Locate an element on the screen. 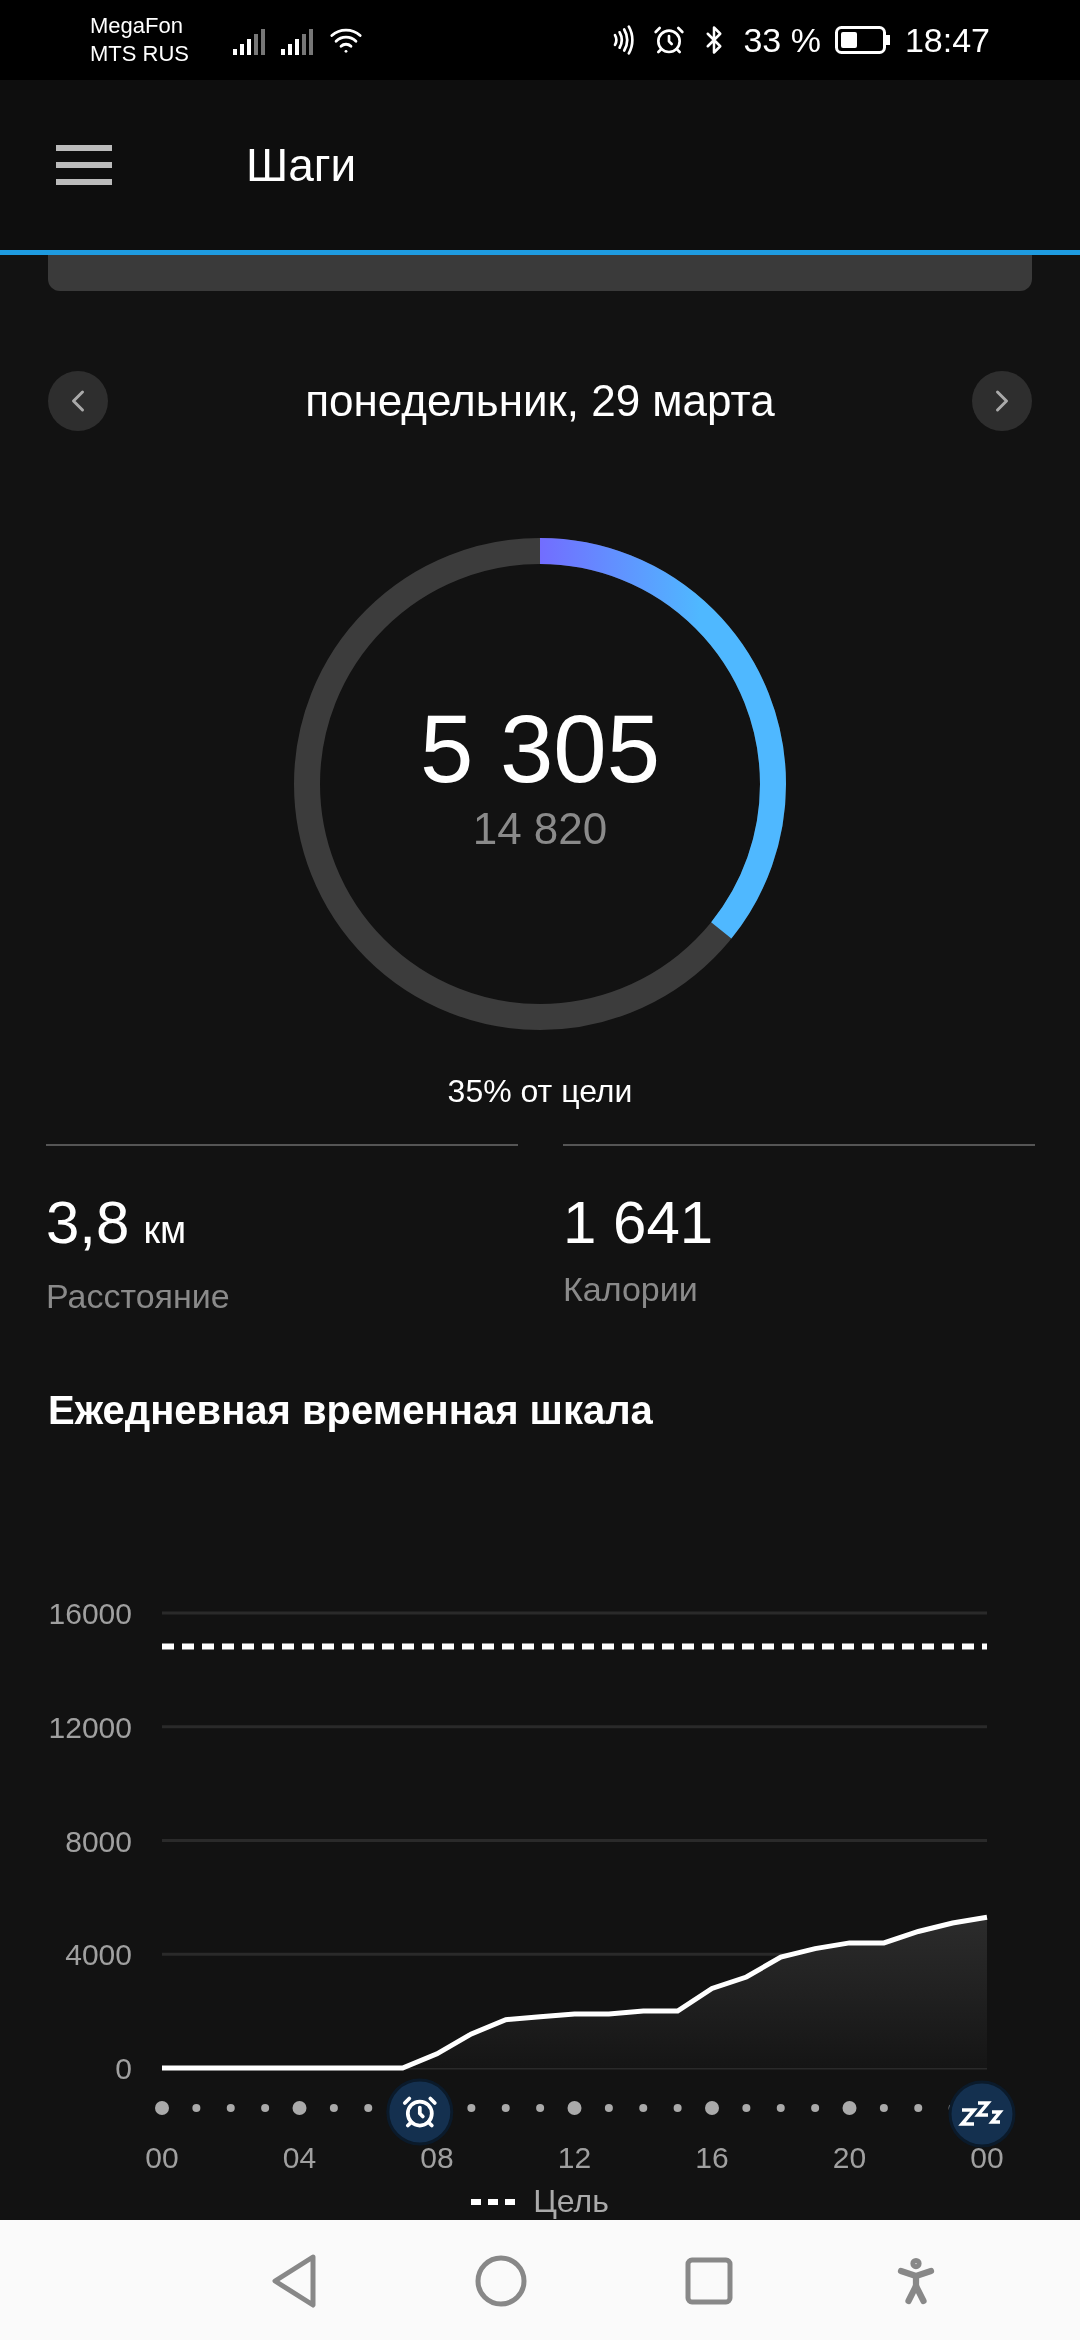 This screenshot has width=1080, height=2340. section-heading: Ежедневная временная шкала is located at coordinates (351, 1410).